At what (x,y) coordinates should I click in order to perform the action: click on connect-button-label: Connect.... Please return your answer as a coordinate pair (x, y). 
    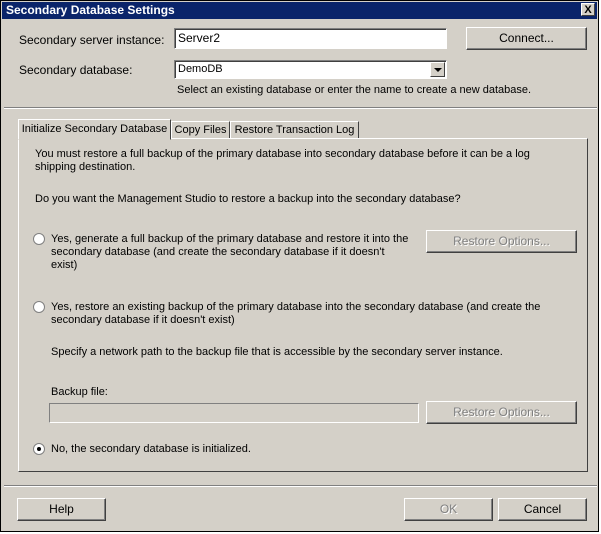
    Looking at the image, I should click on (526, 38).